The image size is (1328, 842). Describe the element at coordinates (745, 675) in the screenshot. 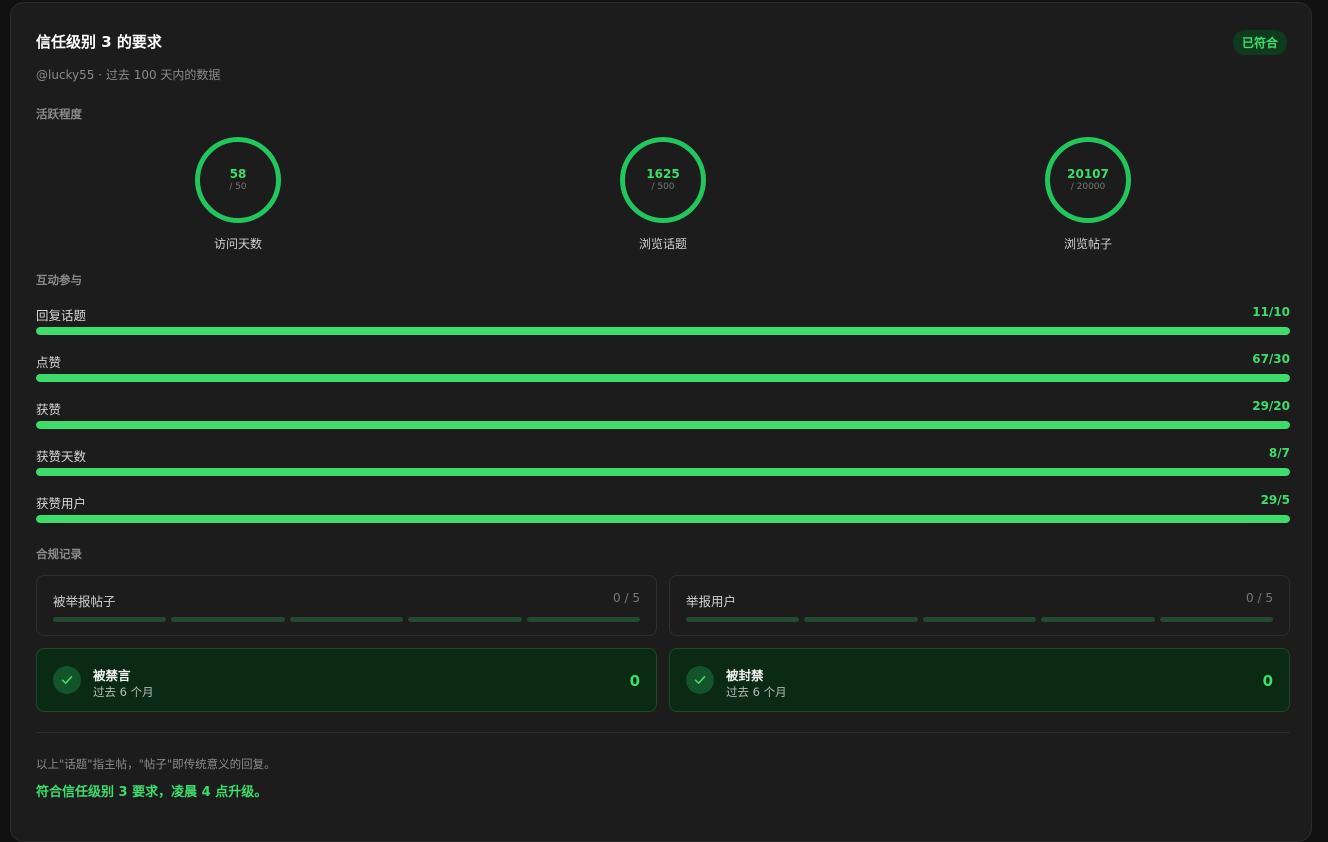

I see `ban-title: 被封禁` at that location.